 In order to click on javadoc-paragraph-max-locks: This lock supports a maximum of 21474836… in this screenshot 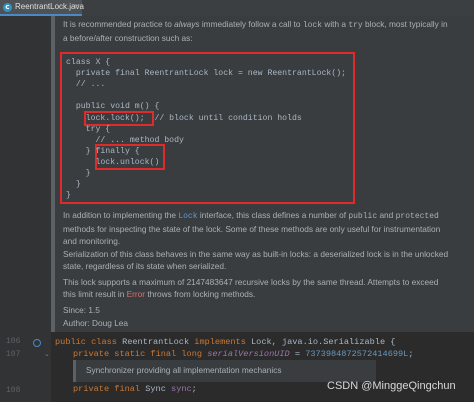, I will do `click(251, 288)`.